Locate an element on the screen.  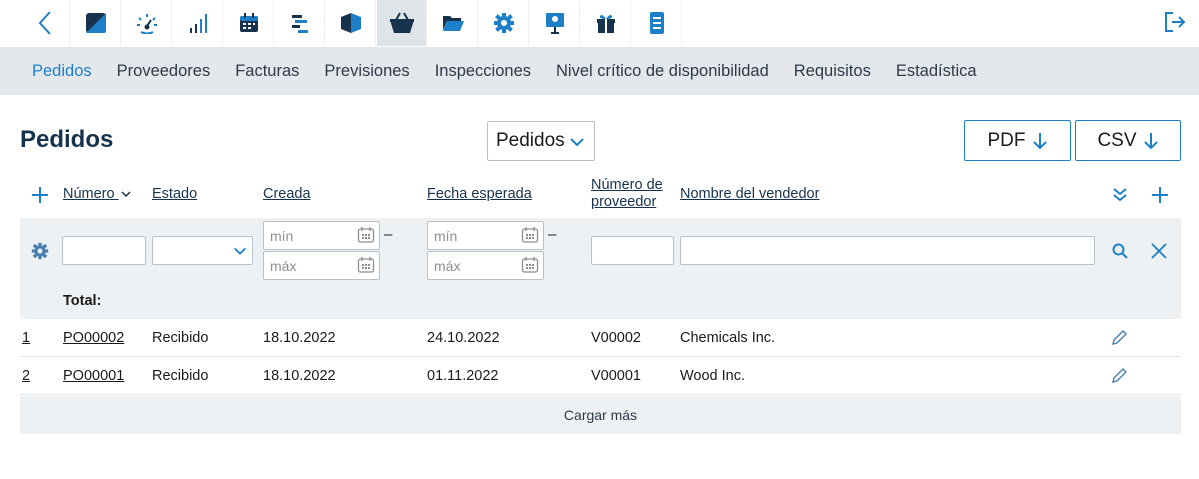
add-row-button is located at coordinates (40, 195).